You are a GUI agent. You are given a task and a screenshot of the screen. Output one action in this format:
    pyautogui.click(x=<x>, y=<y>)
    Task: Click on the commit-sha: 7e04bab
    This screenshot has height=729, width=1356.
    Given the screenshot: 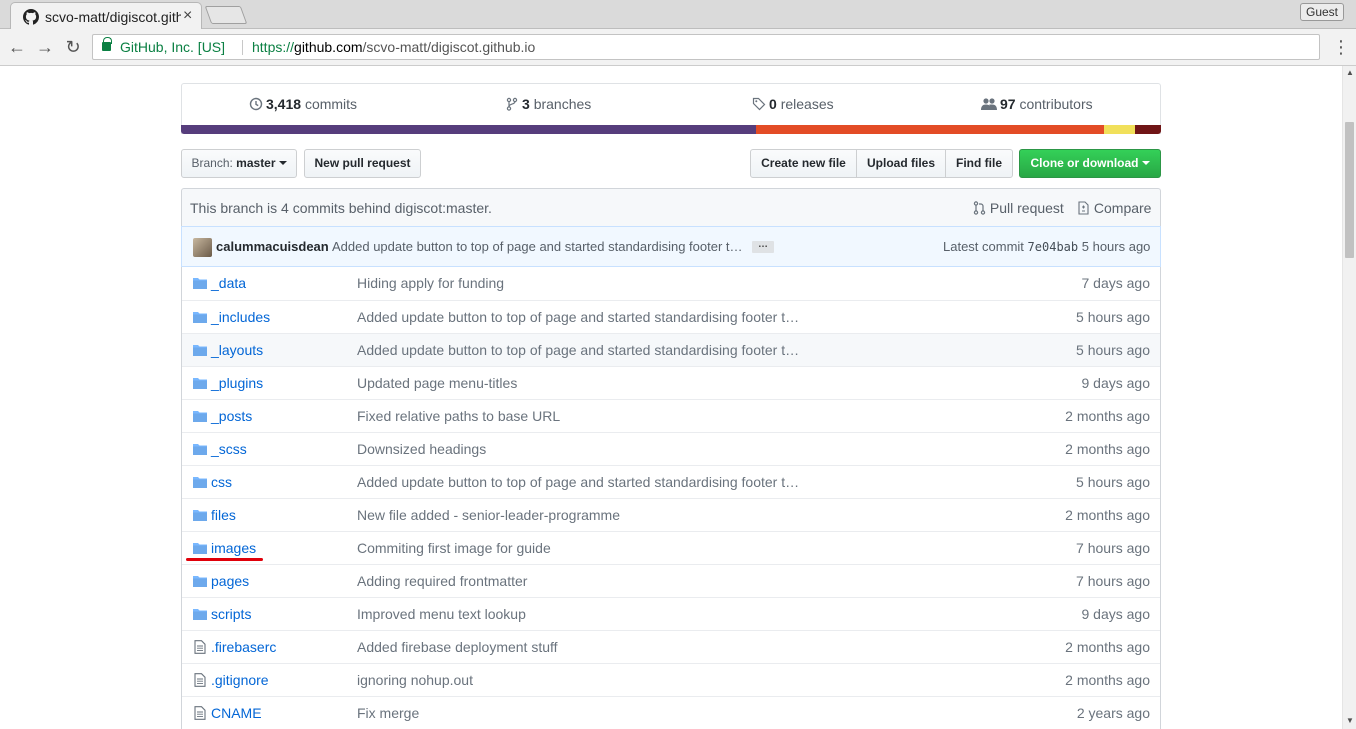 What is the action you would take?
    pyautogui.click(x=1053, y=247)
    